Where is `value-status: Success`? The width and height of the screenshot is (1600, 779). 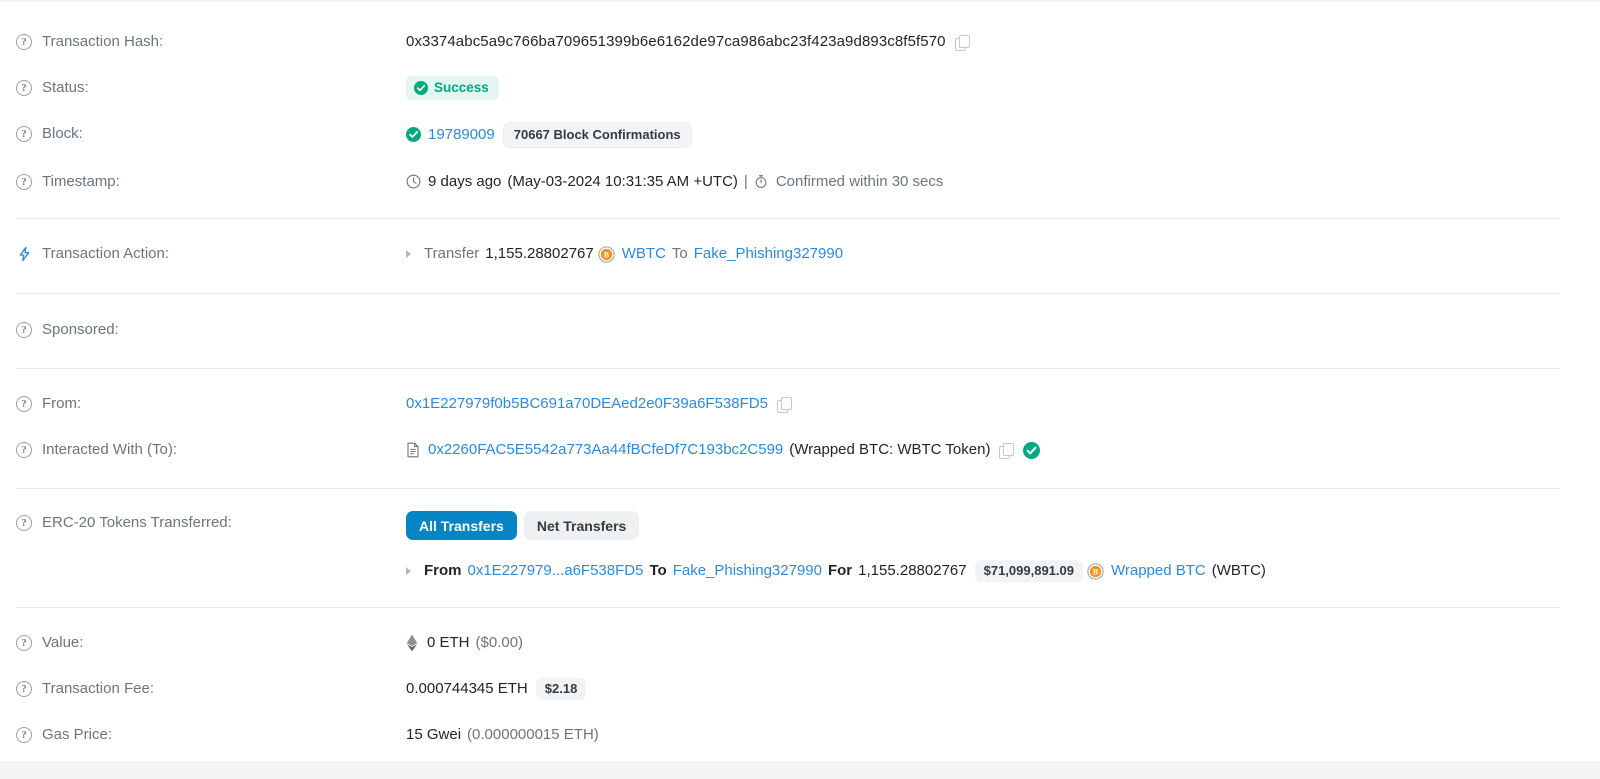 value-status: Success is located at coordinates (995, 88).